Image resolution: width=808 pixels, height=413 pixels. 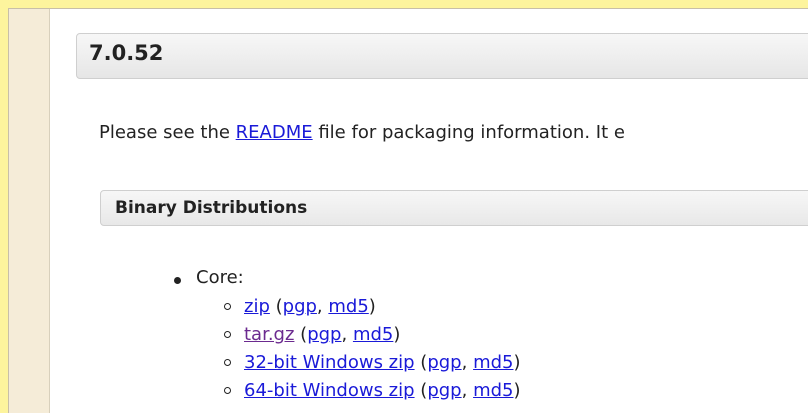 I want to click on list-item: 32-bit Windows zip (pgp, md5), so click(x=358, y=363).